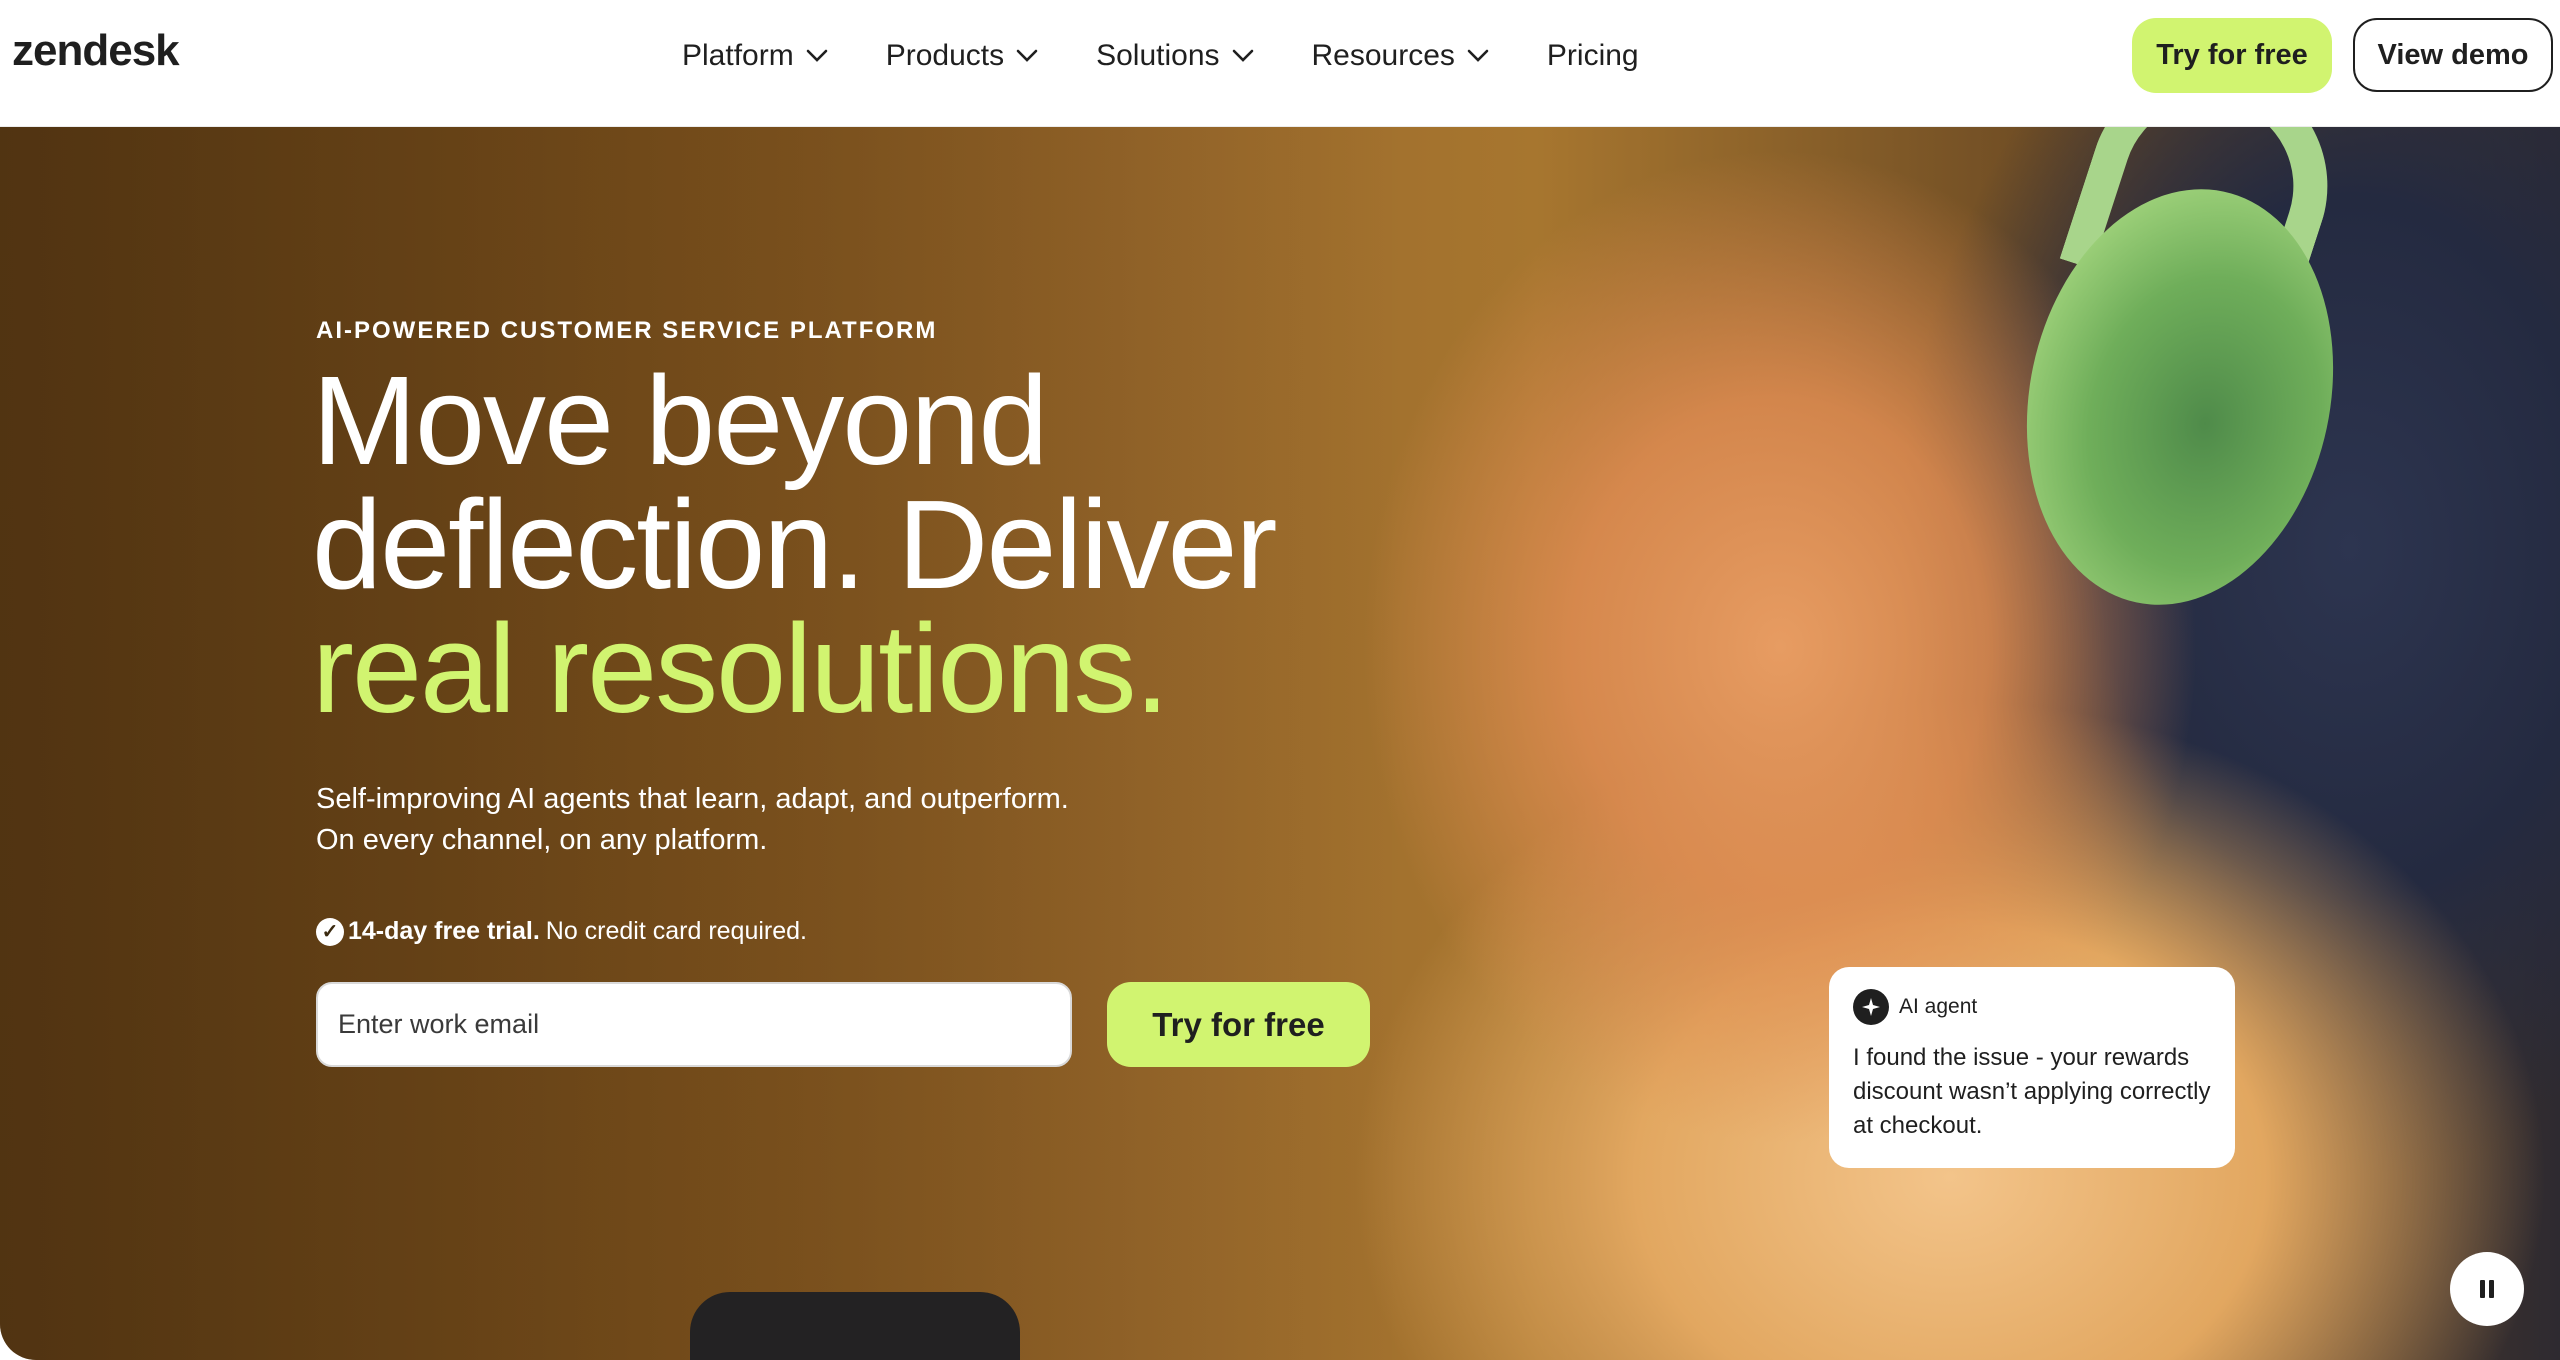  I want to click on nav-item-products: Products, so click(962, 56).